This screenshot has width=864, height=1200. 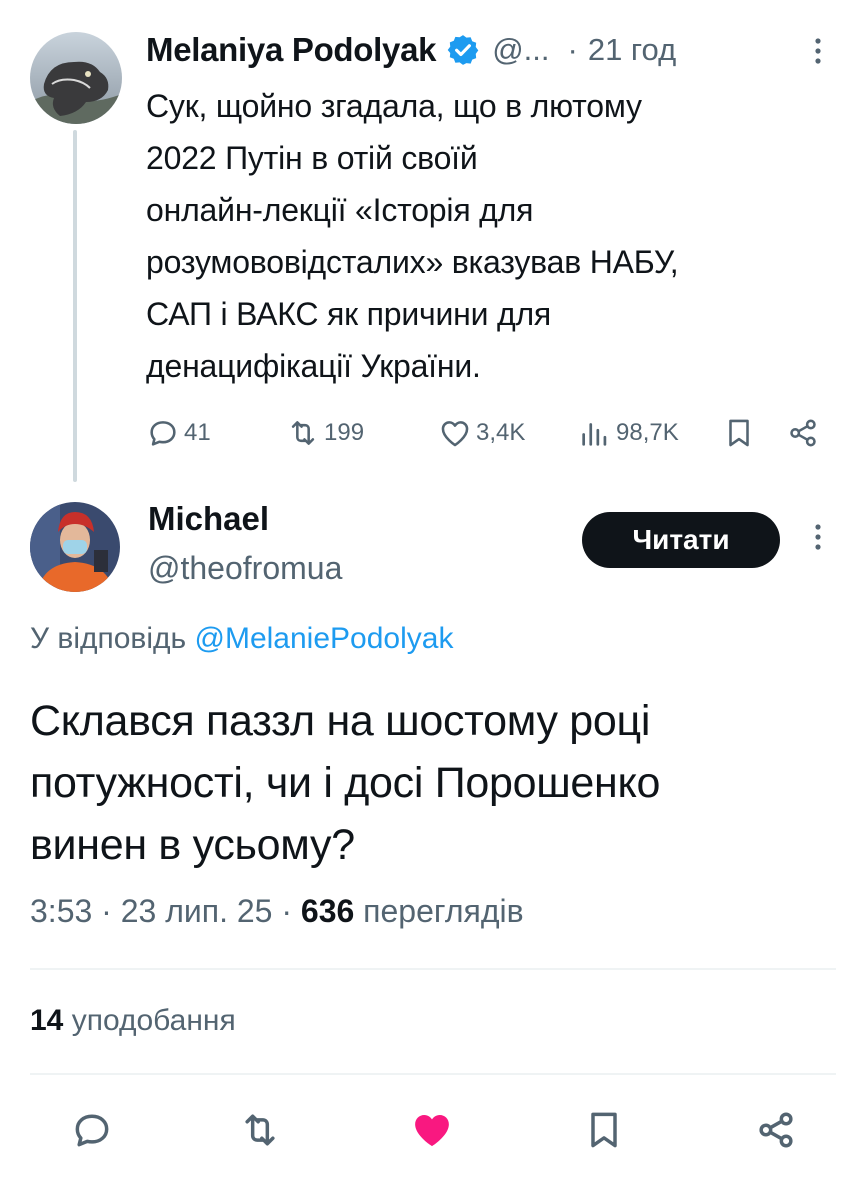 I want to click on replying-to-mention: @MelaniePodolyak, so click(x=324, y=638).